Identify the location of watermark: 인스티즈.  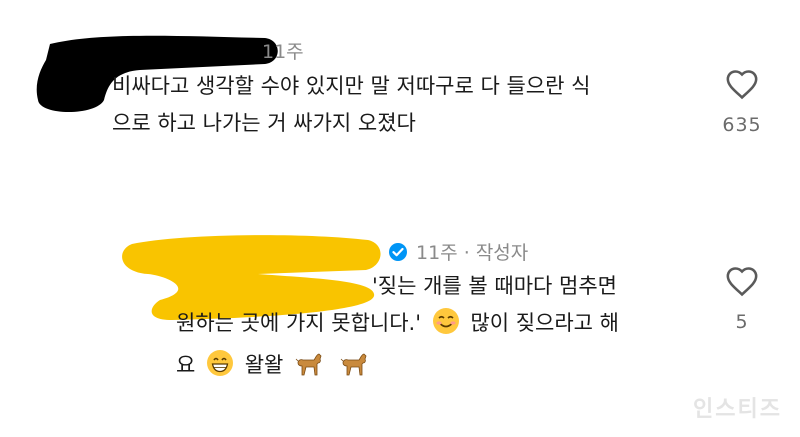
(737, 409).